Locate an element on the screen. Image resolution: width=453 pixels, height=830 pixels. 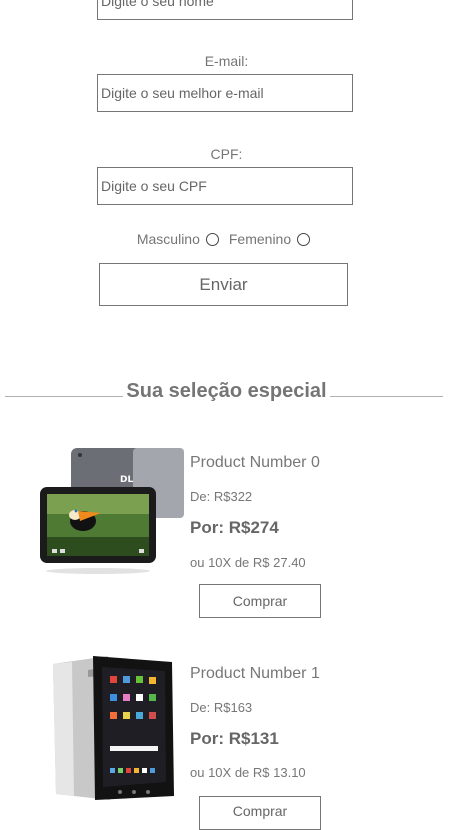
gender-female-label: Femenino is located at coordinates (260, 239).